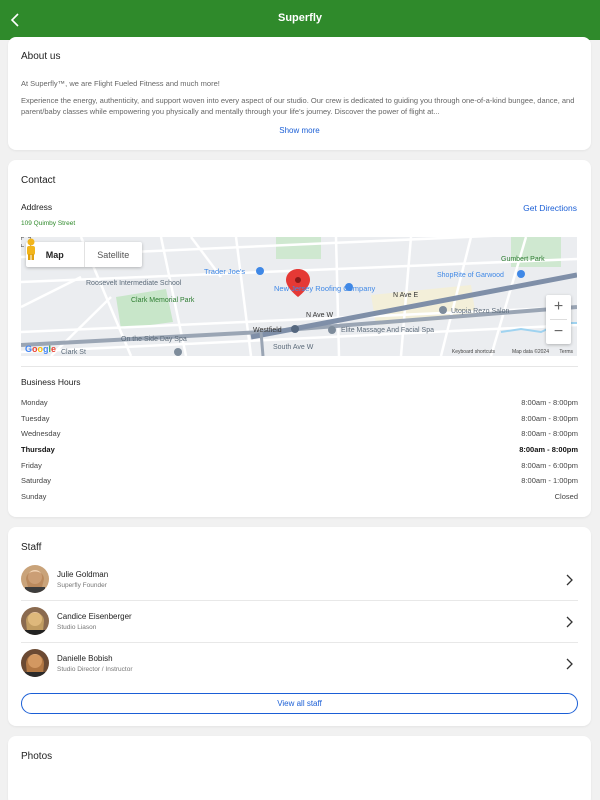 The width and height of the screenshot is (600, 800). I want to click on staff-name: Julie Goldman, so click(83, 574).